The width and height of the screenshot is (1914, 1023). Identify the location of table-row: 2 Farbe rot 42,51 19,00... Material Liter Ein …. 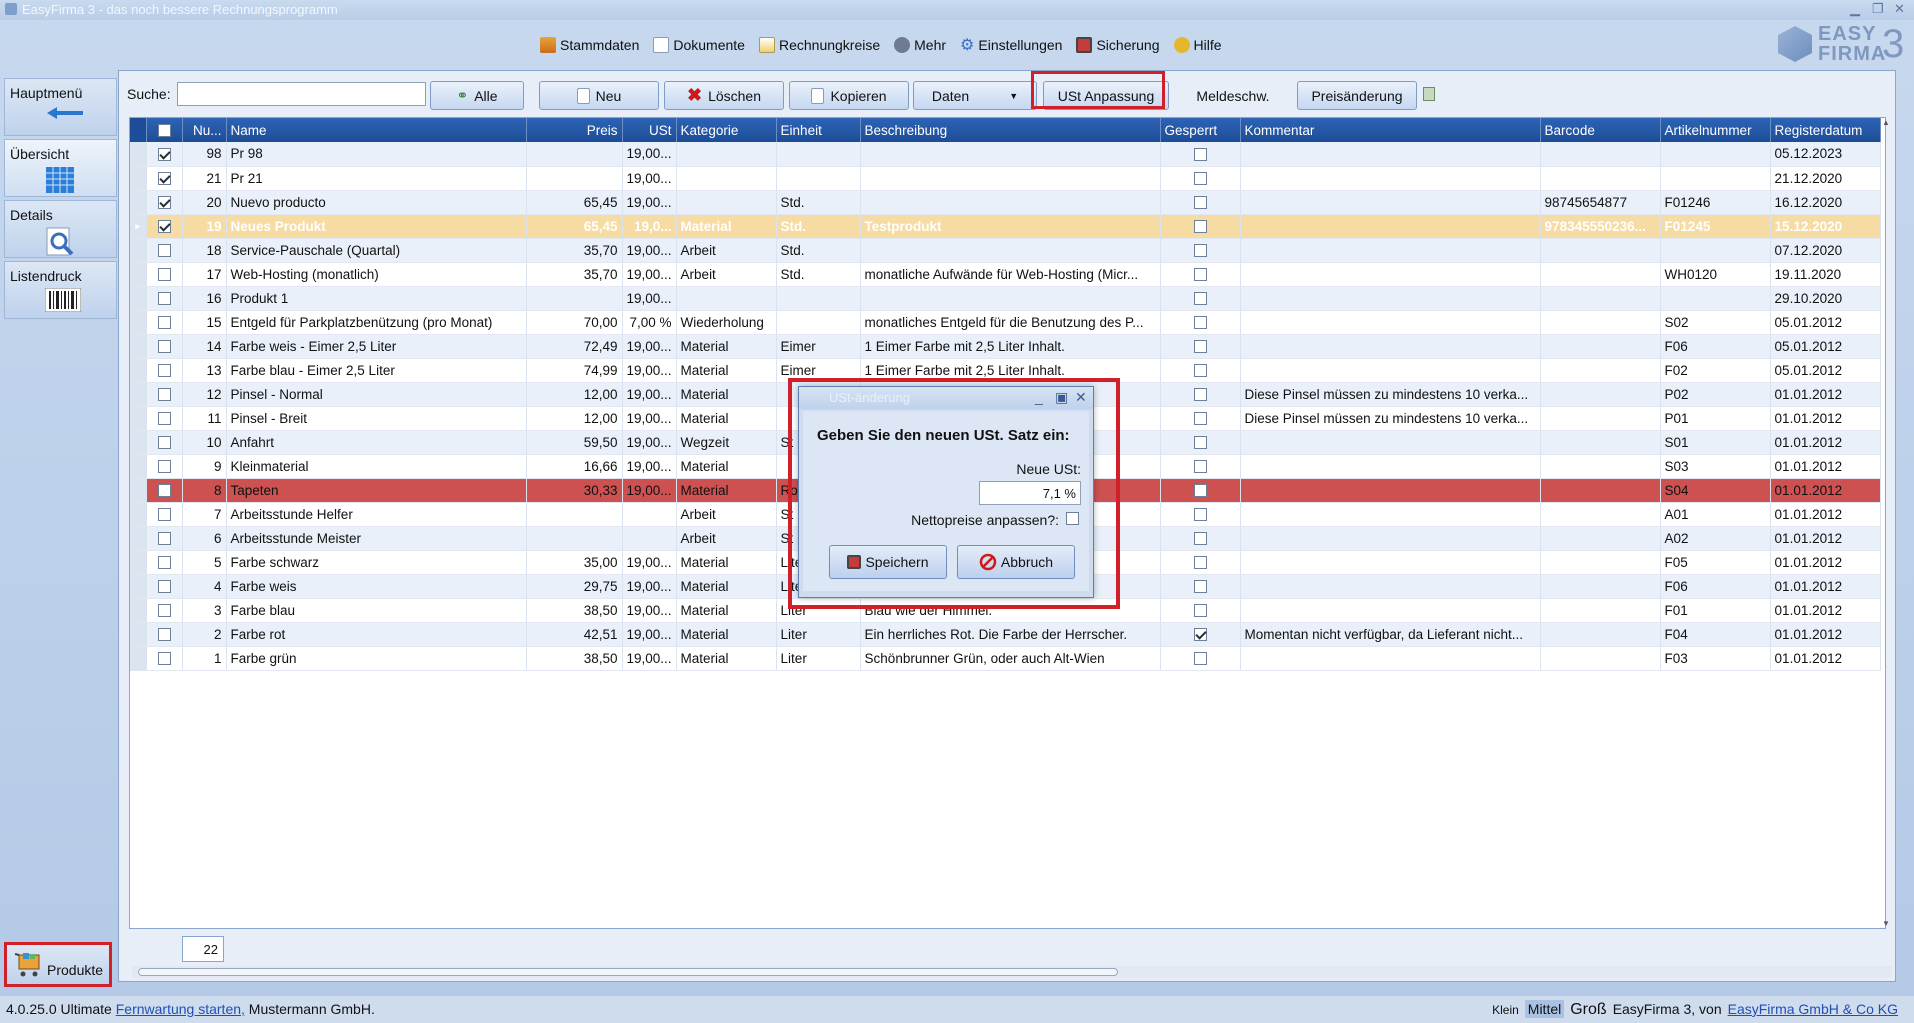
(1005, 634).